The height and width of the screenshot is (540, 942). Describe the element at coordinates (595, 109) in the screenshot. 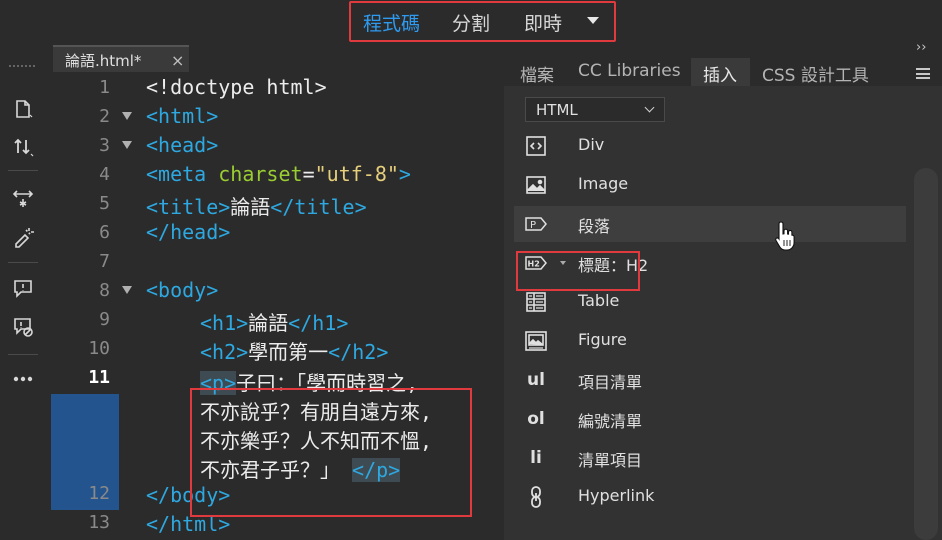

I see `category-dropdown: HTML` at that location.